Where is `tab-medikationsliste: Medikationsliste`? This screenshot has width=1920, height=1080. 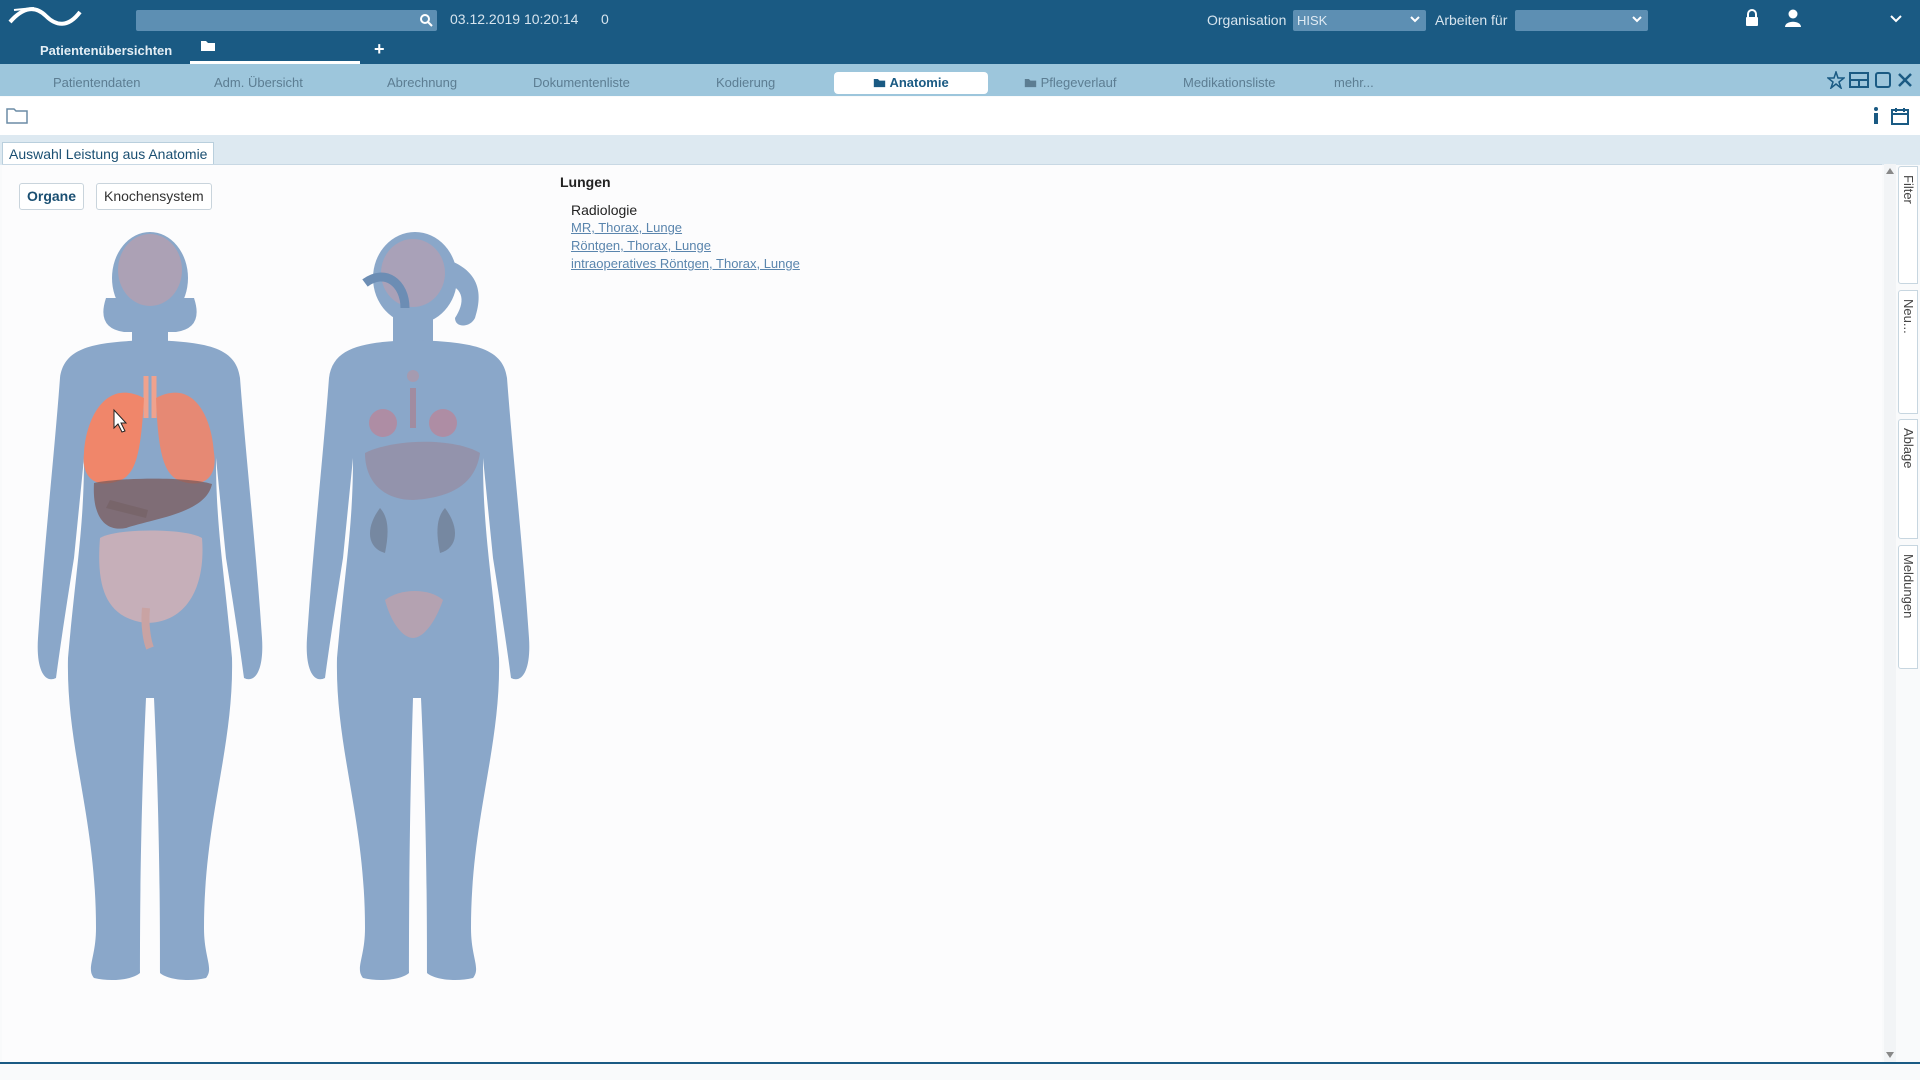
tab-medikationsliste: Medikationsliste is located at coordinates (1229, 82).